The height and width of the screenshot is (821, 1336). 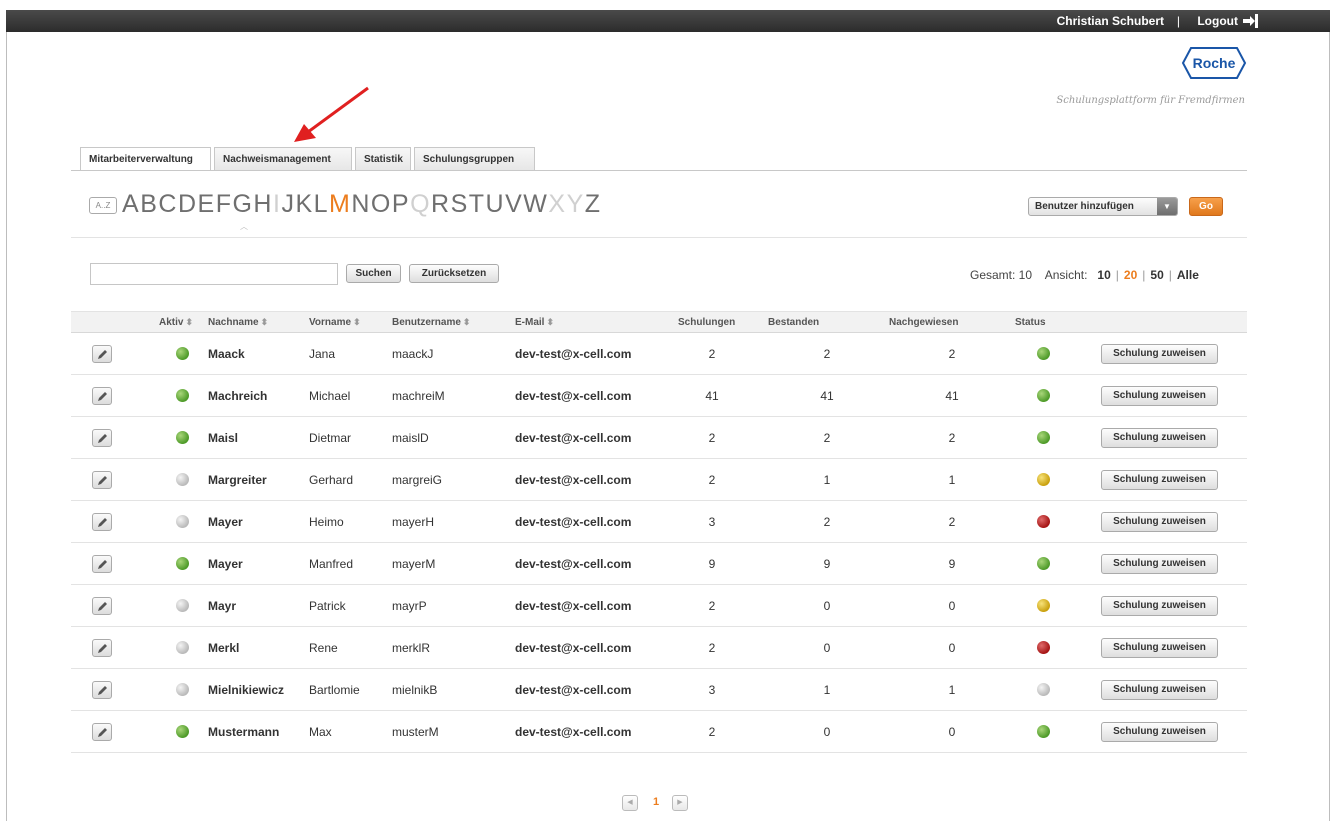 What do you see at coordinates (414, 564) in the screenshot?
I see `cell-benutzername: mayerM` at bounding box center [414, 564].